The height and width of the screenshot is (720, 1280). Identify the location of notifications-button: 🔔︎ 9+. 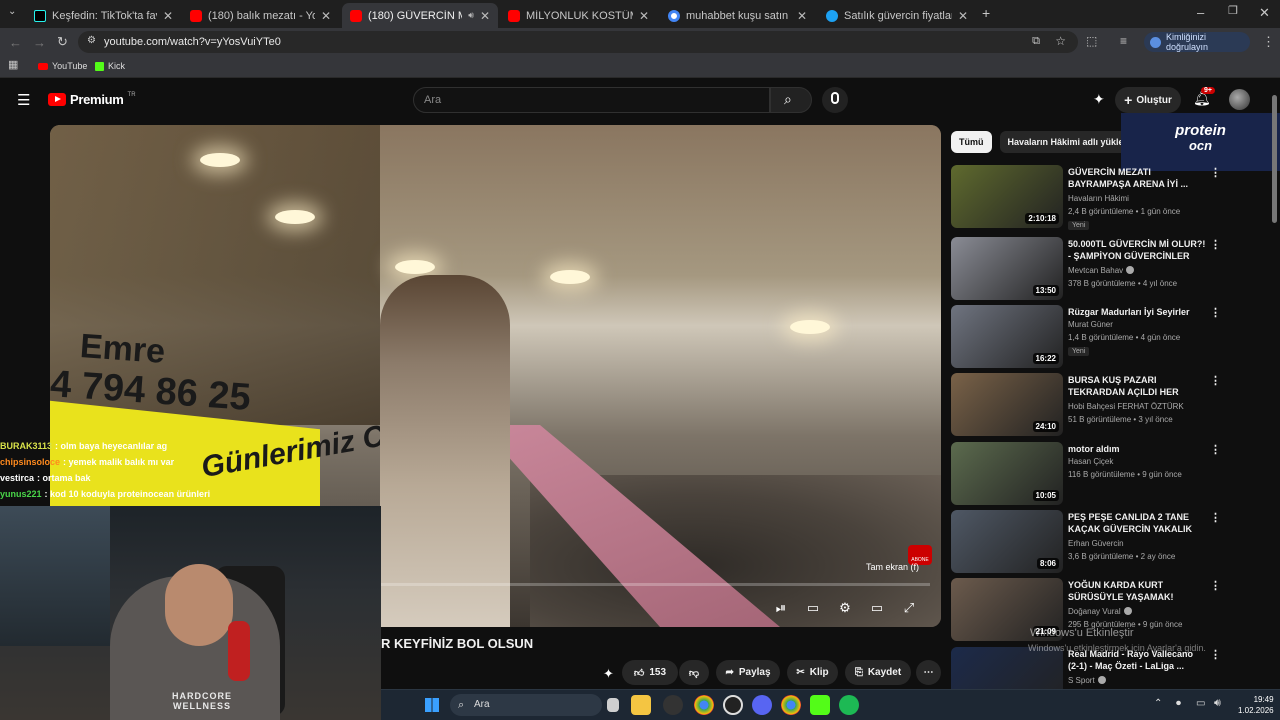
(1204, 98).